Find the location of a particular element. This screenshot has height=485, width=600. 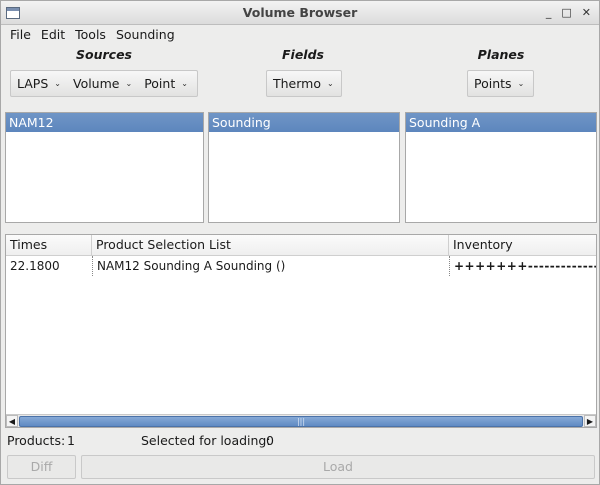

thermo-label: Thermo is located at coordinates (297, 83).